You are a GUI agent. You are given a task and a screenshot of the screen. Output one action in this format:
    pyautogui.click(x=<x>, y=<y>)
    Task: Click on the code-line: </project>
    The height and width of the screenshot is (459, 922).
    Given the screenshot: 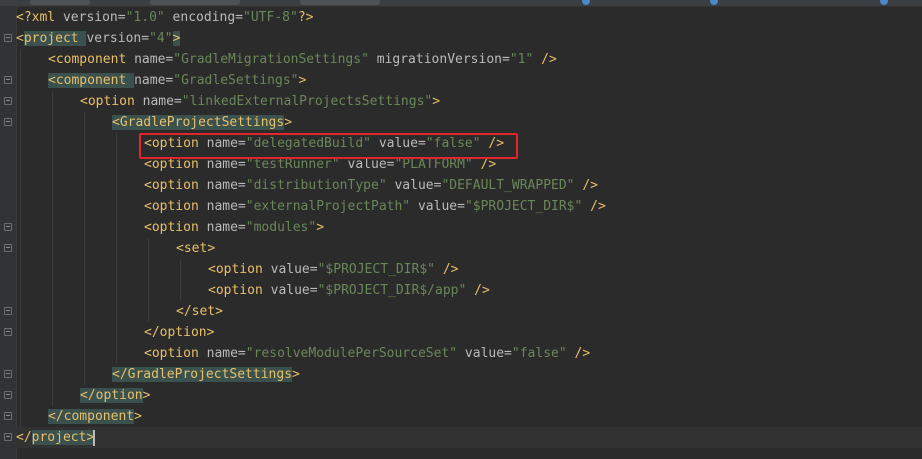 What is the action you would take?
    pyautogui.click(x=469, y=437)
    